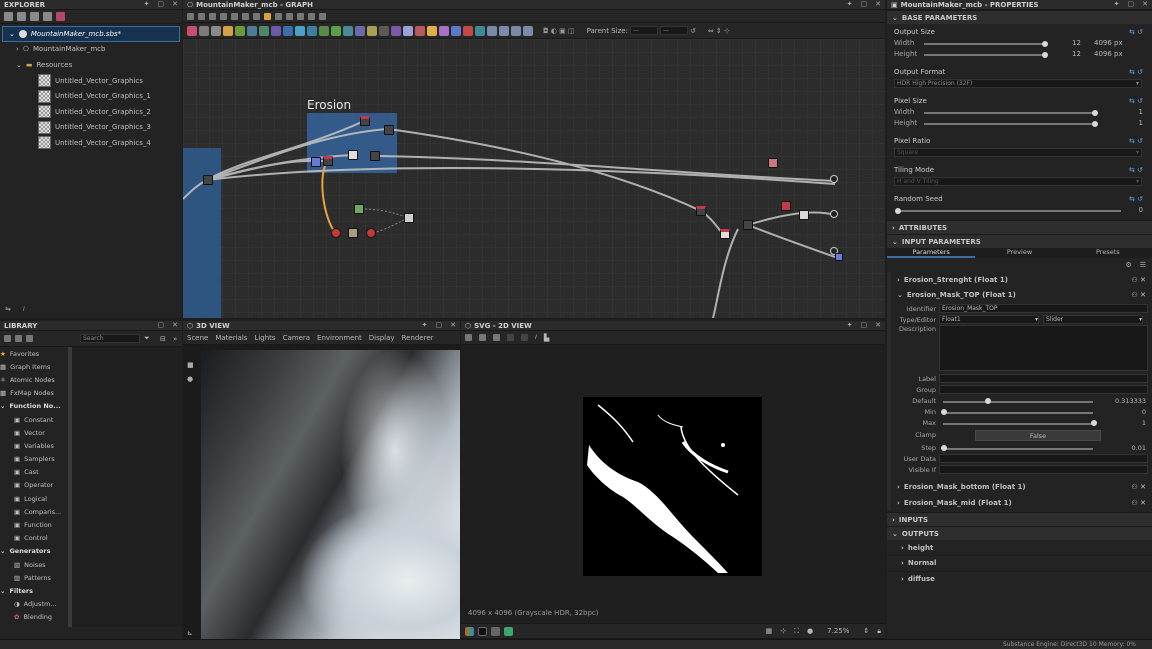 The image size is (1152, 649). I want to click on split-icon, so click(278, 16).